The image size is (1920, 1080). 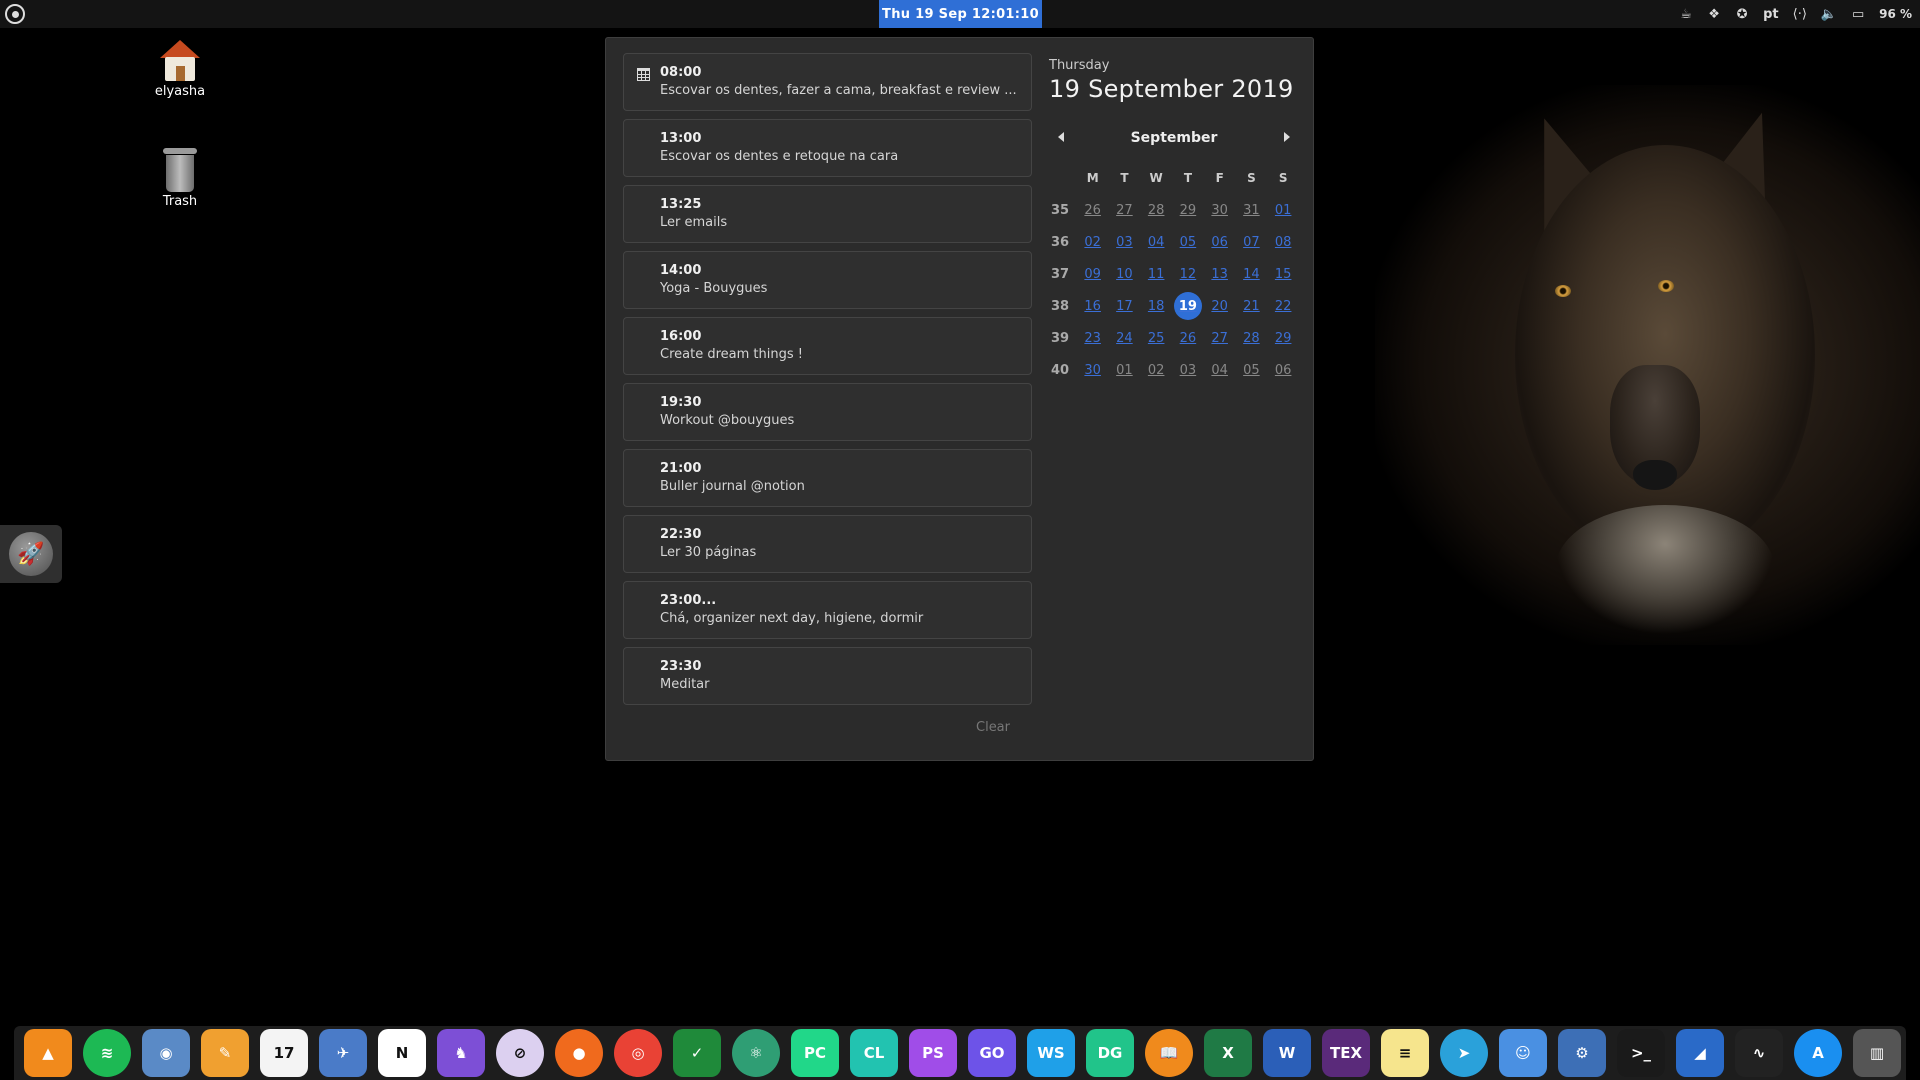 What do you see at coordinates (827, 478) in the screenshot?
I see `event-item: 21:00 Buller journal @notion` at bounding box center [827, 478].